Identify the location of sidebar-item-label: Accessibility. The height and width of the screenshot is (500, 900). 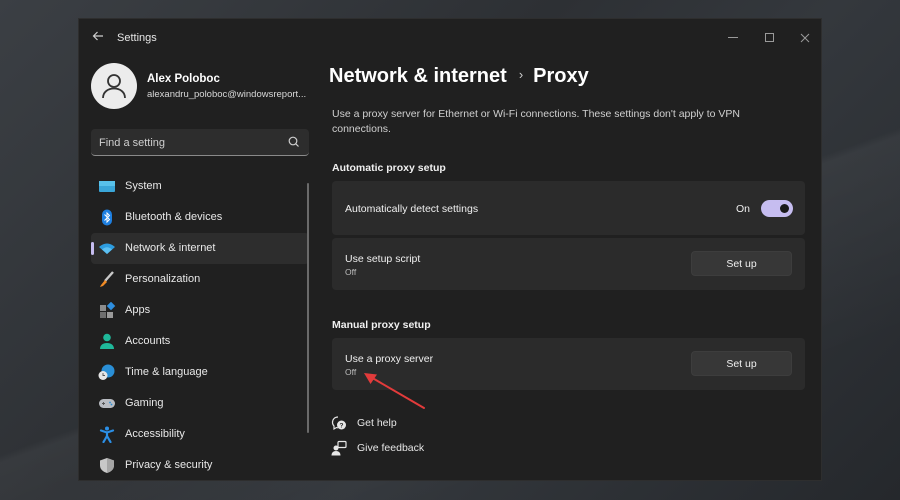
(155, 434).